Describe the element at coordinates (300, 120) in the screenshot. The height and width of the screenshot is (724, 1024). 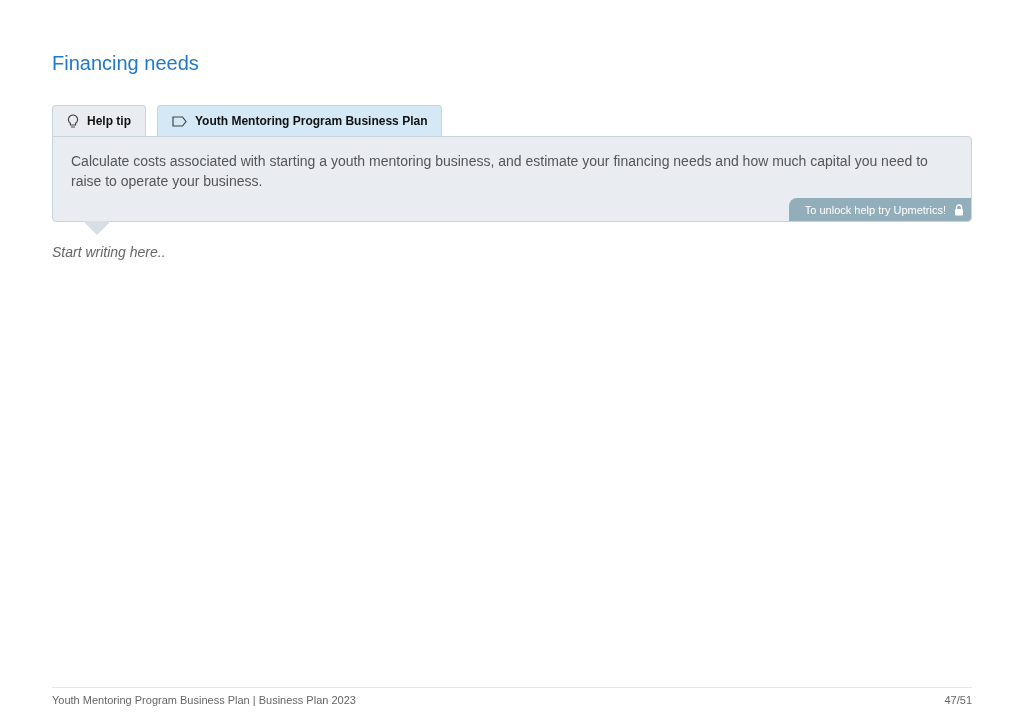
I see `tab: Youth Mentoring Program Business Plan` at that location.